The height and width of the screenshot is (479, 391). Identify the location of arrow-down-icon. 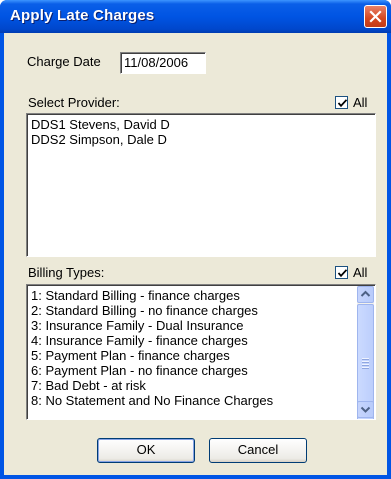
(365, 409).